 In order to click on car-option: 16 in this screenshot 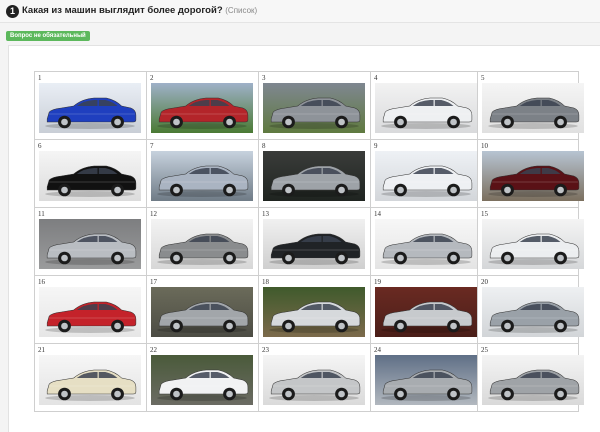, I will do `click(90, 309)`.